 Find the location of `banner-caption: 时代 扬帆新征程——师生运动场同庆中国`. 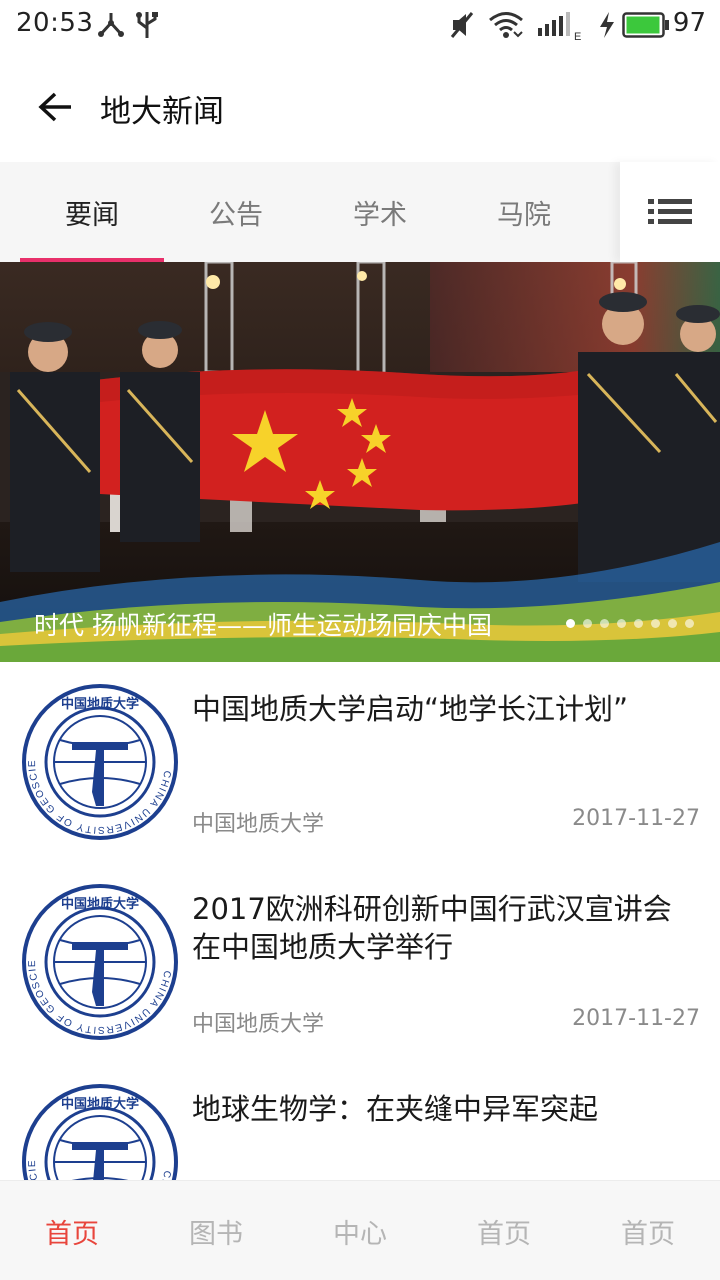

banner-caption: 时代 扬帆新征程——师生运动场同庆中国 is located at coordinates (263, 625).